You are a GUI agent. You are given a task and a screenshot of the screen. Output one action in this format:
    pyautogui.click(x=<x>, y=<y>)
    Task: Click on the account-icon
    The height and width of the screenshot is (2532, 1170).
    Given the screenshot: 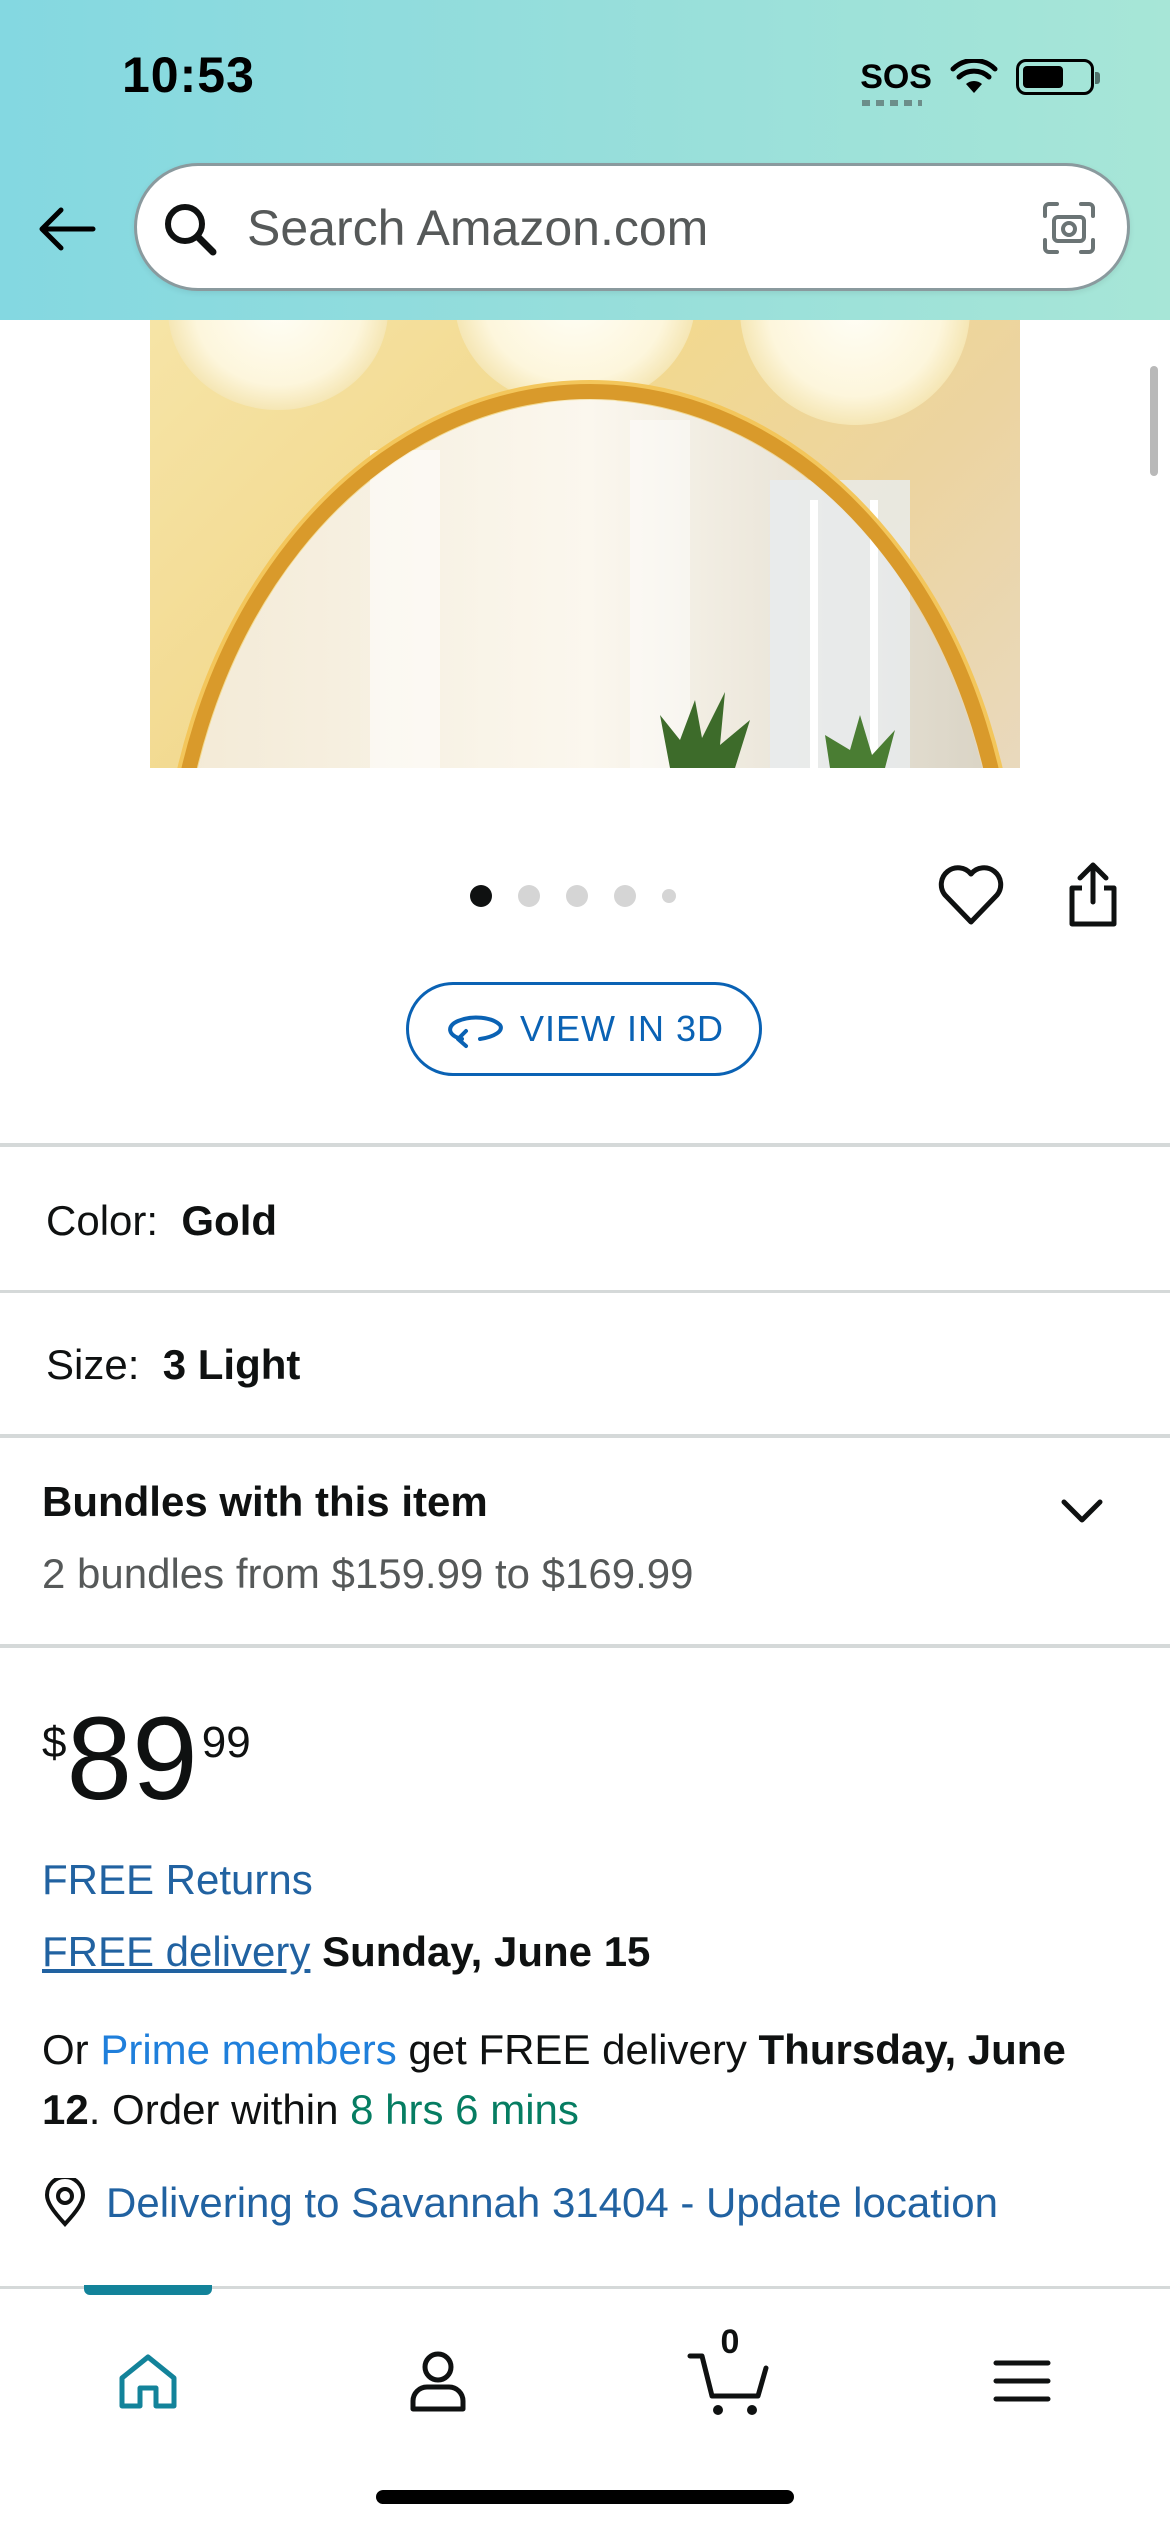 What is the action you would take?
    pyautogui.click(x=438, y=2381)
    